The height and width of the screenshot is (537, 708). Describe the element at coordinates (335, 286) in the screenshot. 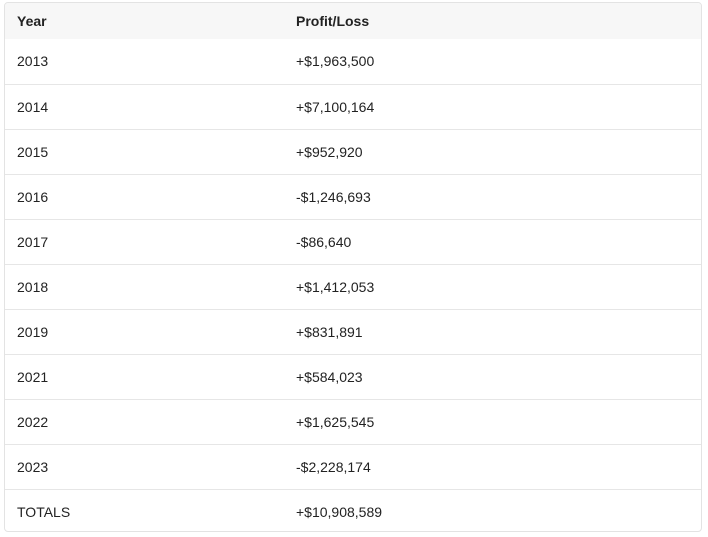

I see `profit-loss-cell: +$1,412,053` at that location.